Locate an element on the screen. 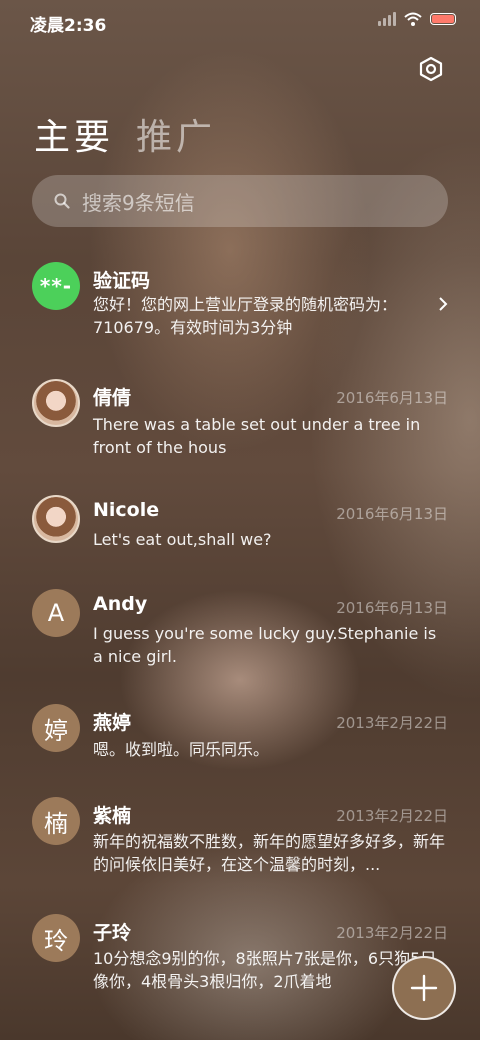 Image resolution: width=480 pixels, height=1040 pixels. tab-promo: 推广 is located at coordinates (176, 134).